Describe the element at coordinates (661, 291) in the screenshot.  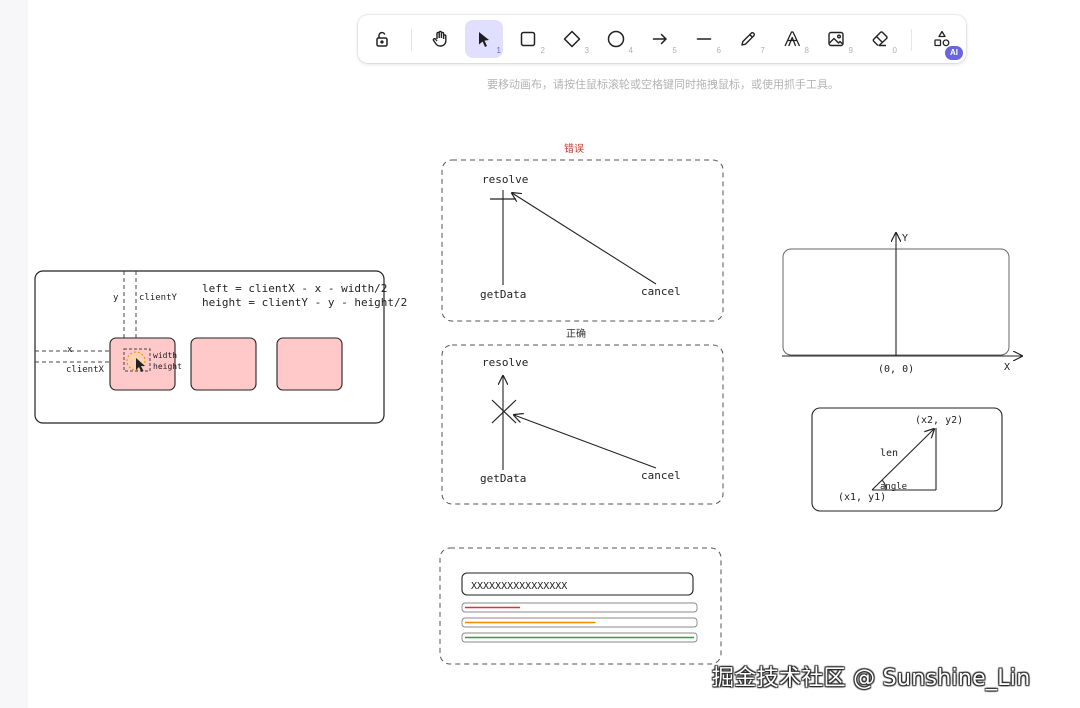
I see `wrong-cancel-label: cancel` at that location.